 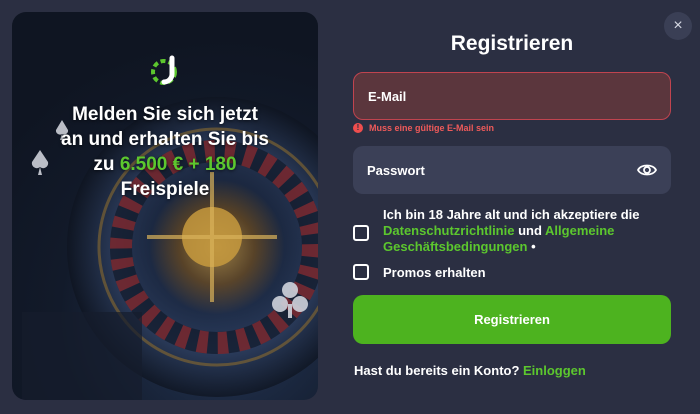 What do you see at coordinates (554, 370) in the screenshot?
I see `login-link: Einloggen` at bounding box center [554, 370].